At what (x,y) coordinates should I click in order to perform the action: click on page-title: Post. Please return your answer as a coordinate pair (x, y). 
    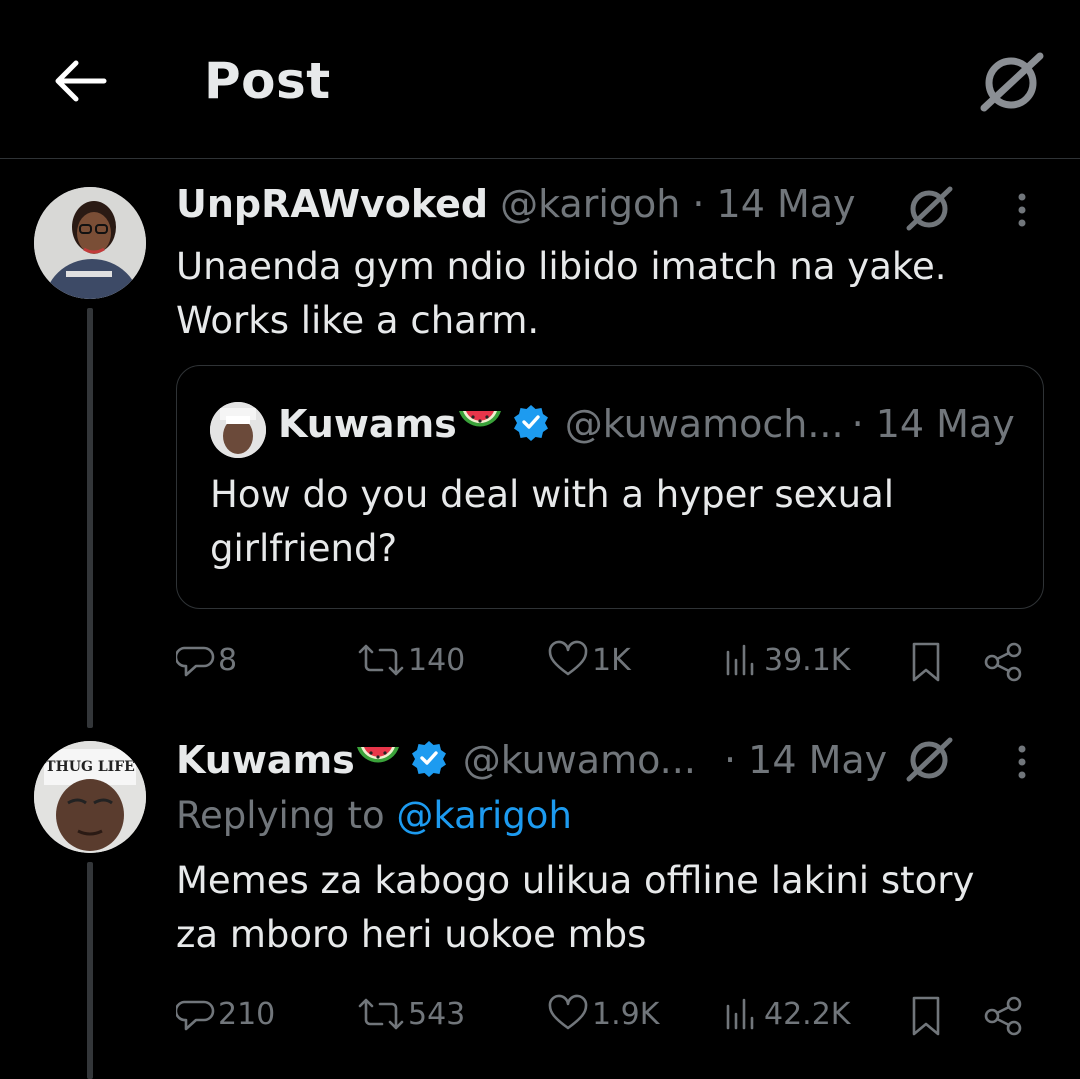
    Looking at the image, I should click on (267, 81).